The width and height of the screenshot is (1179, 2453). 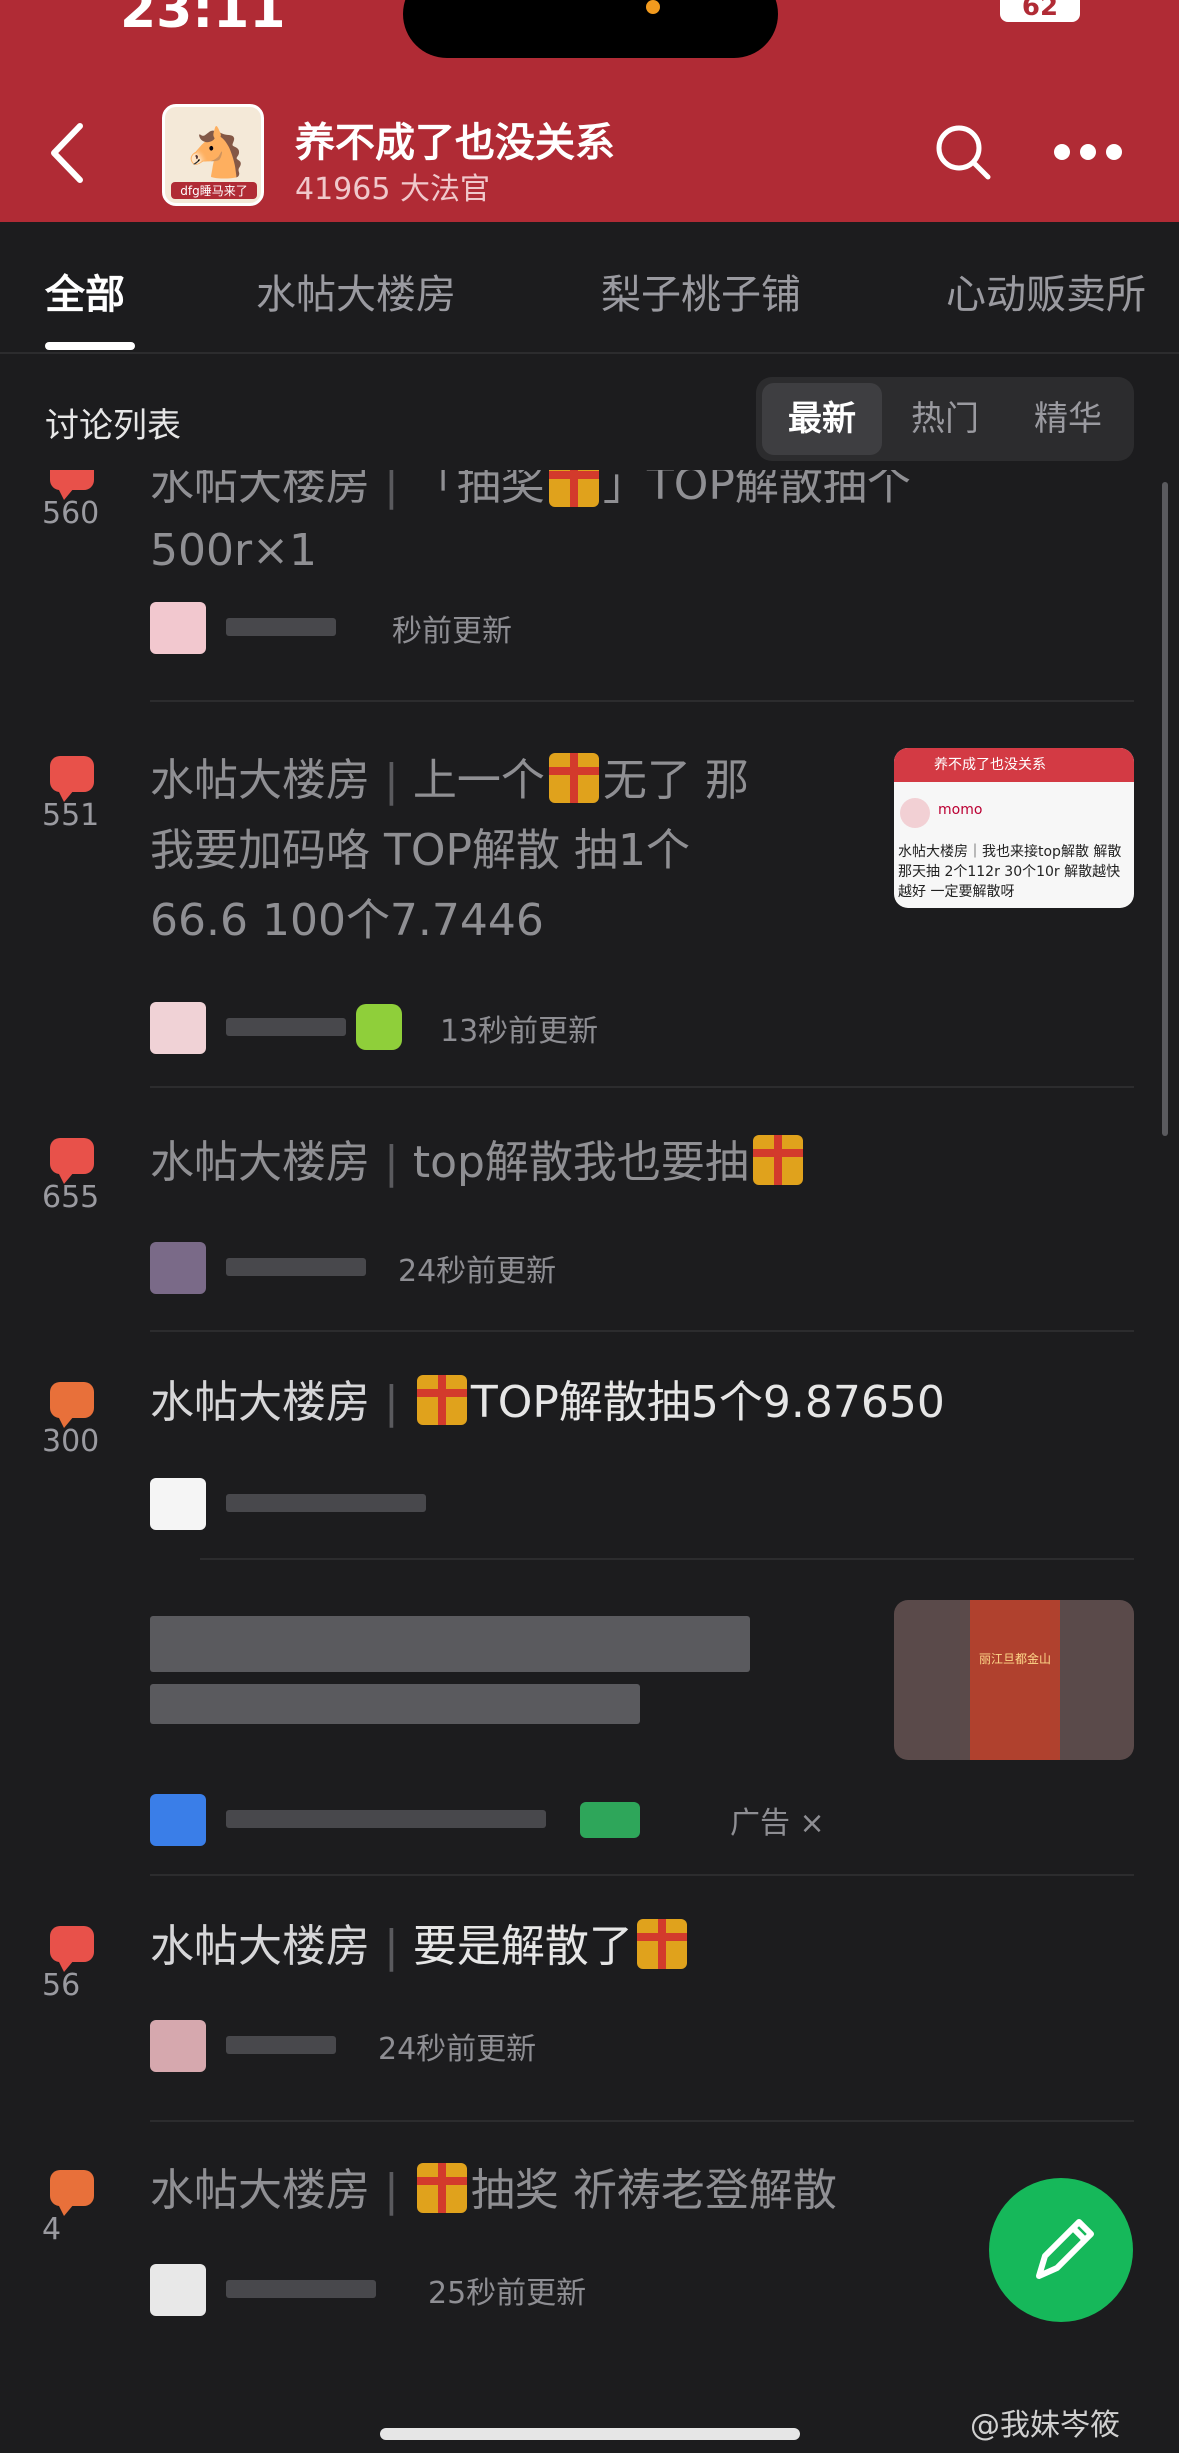 What do you see at coordinates (395, 1704) in the screenshot?
I see `redacted-ad-title-line2` at bounding box center [395, 1704].